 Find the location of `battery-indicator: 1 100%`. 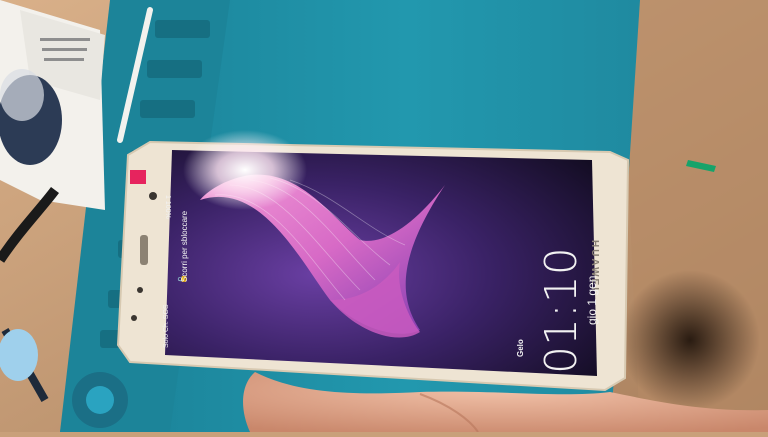

battery-indicator: 1 100% is located at coordinates (167, 207).